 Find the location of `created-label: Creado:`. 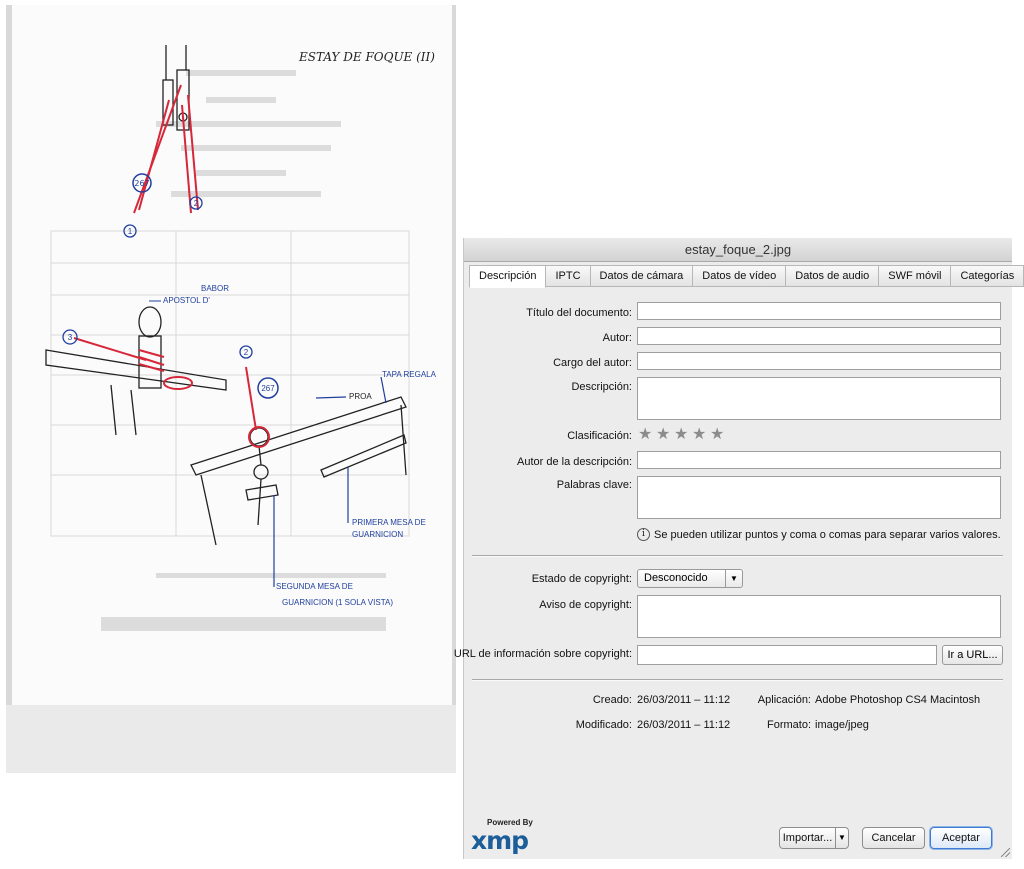

created-label: Creado: is located at coordinates (612, 700).